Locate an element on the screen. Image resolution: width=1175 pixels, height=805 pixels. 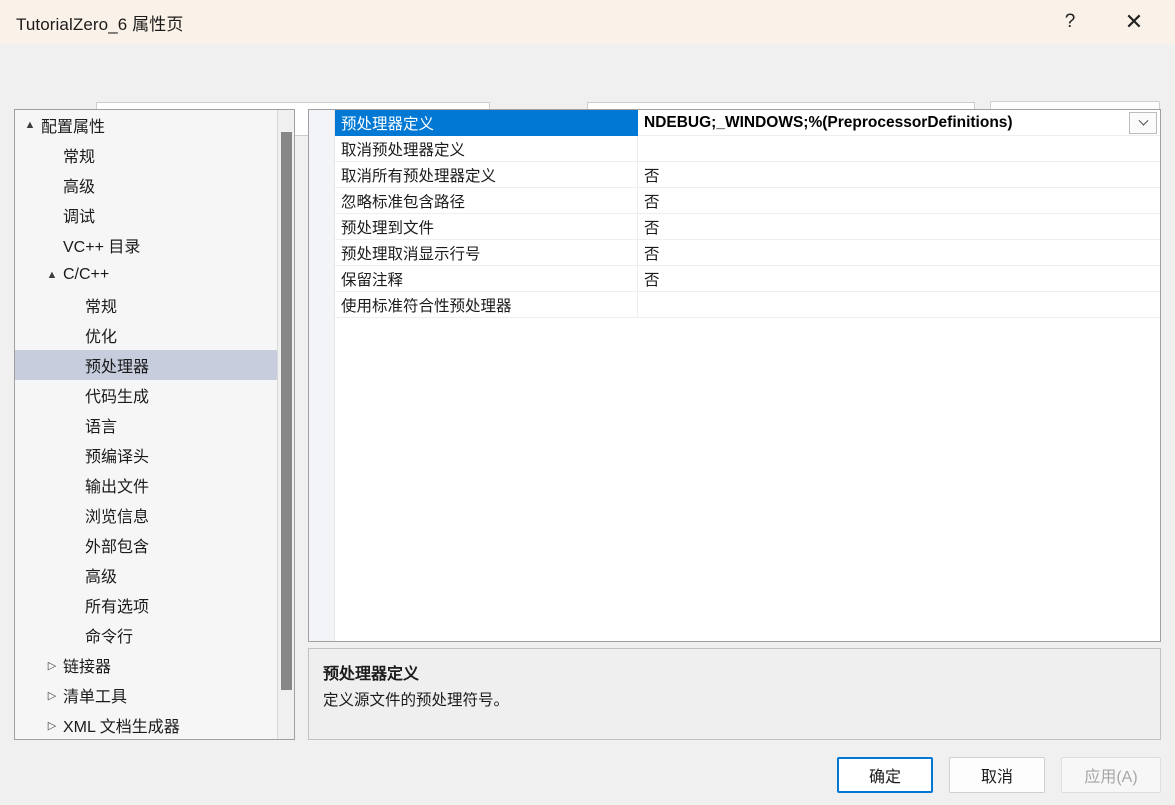
tree-item-label: 代码生成 is located at coordinates (117, 397).